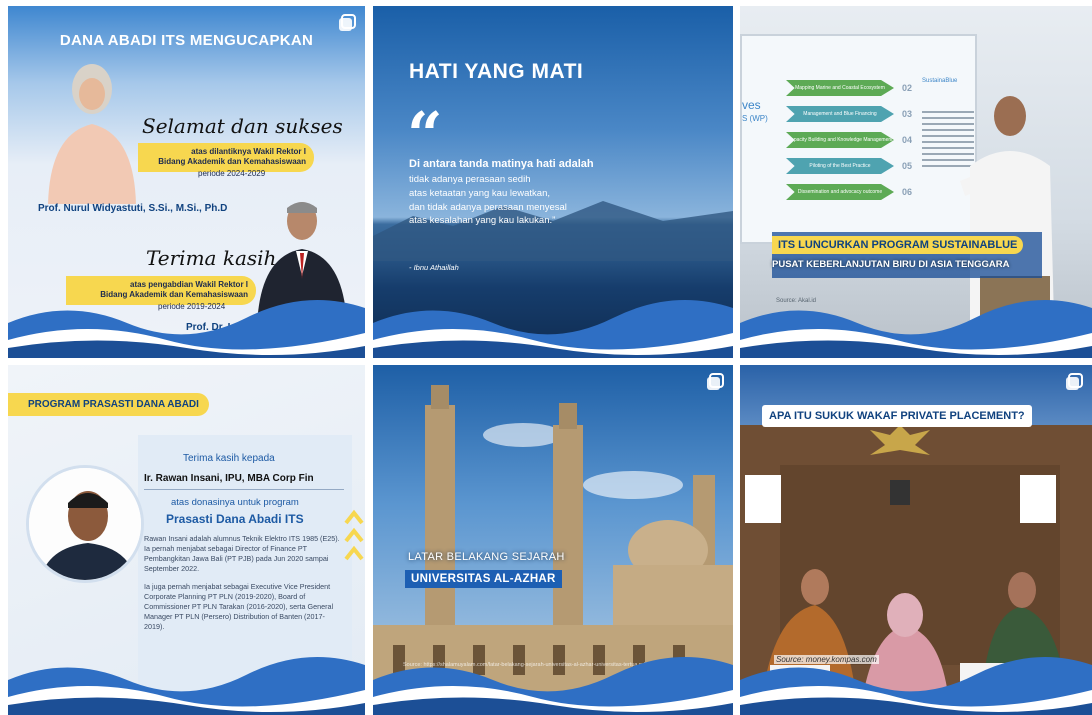  Describe the element at coordinates (483, 579) in the screenshot. I see `post-title: UNIVERSITAS AL-AZHAR` at that location.